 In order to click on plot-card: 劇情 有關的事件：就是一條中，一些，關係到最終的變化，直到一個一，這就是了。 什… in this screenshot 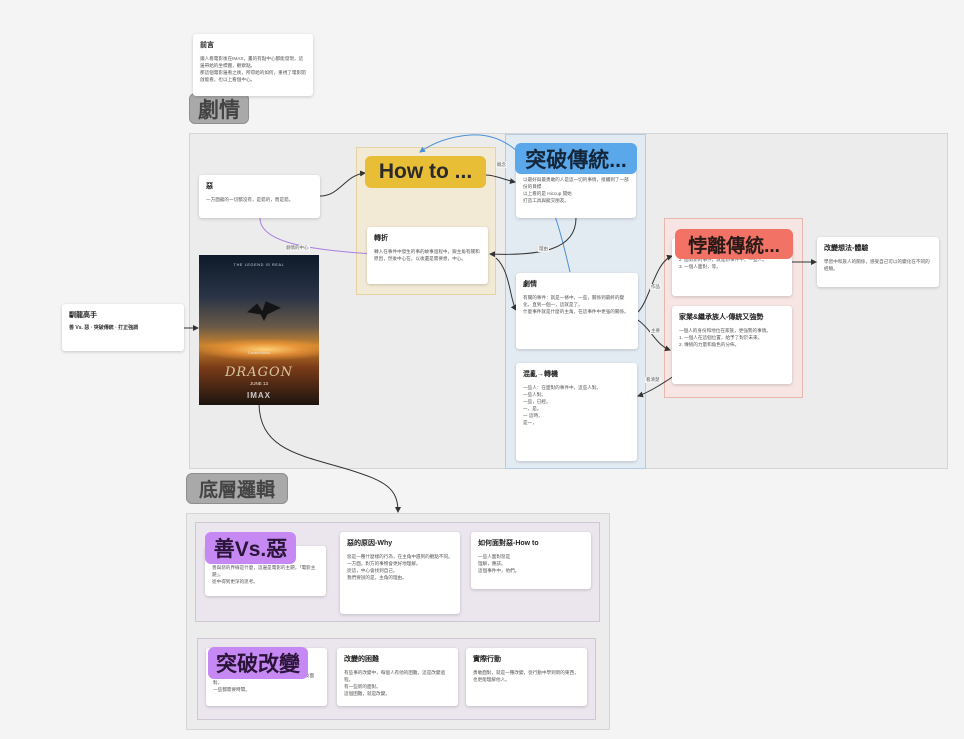, I will do `click(577, 311)`.